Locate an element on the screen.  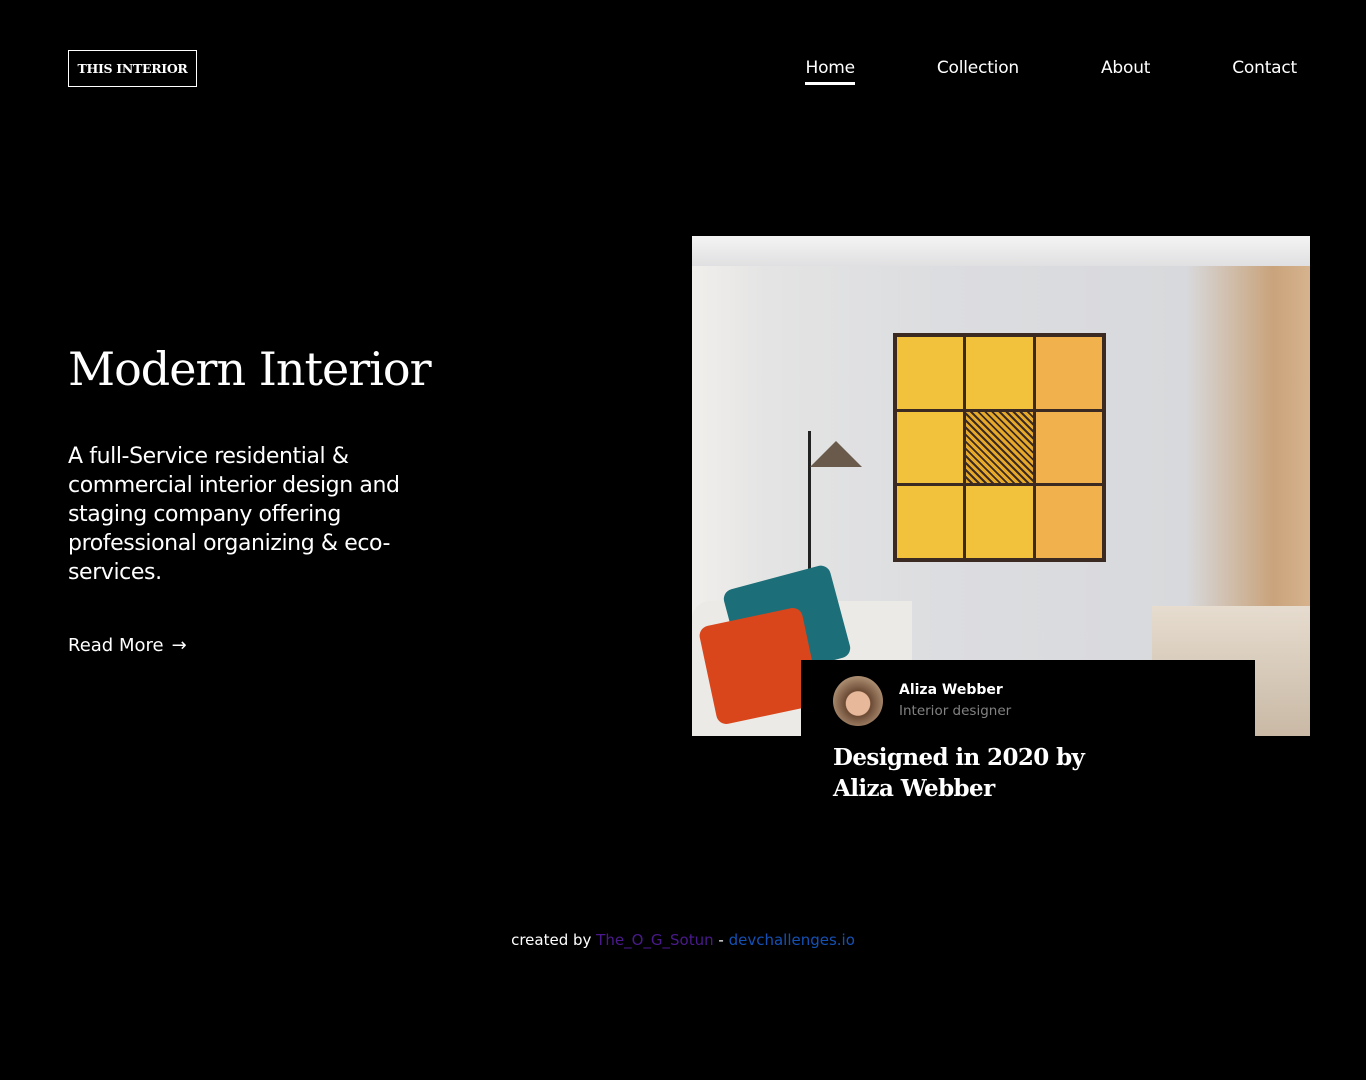
devchallenges-link: devchallenges.io is located at coordinates (792, 940).